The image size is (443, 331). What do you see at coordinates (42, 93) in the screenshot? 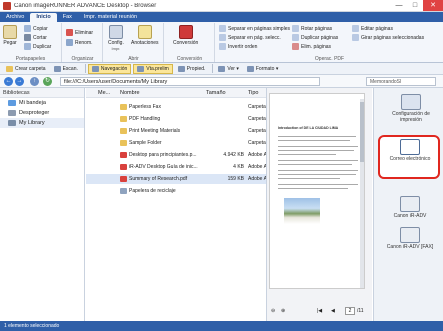
I see `library-header: Bibliotecas` at bounding box center [42, 93].